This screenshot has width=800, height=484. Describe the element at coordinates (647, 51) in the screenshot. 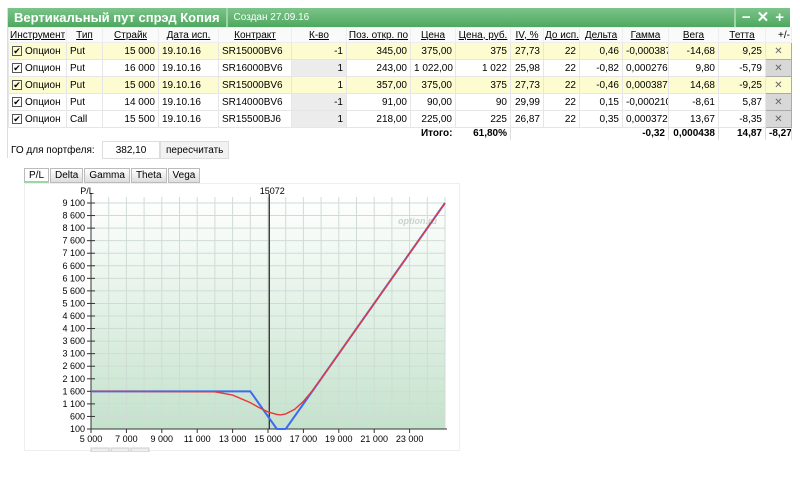

I see `cell-text: -0,000387` at that location.